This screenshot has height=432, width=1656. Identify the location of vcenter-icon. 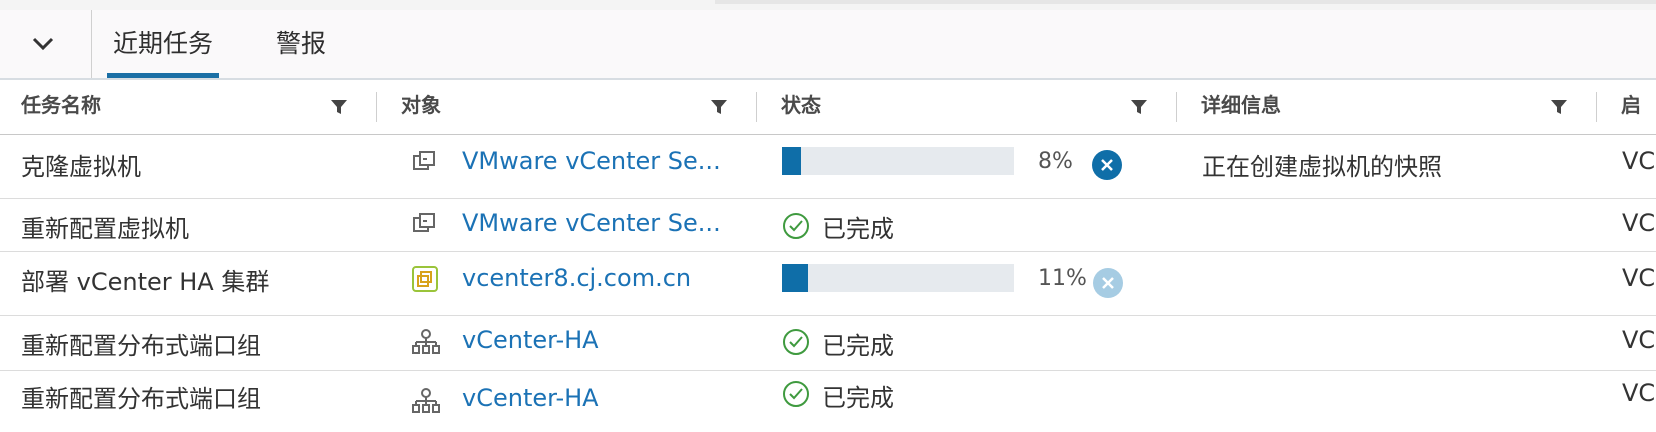
(425, 279).